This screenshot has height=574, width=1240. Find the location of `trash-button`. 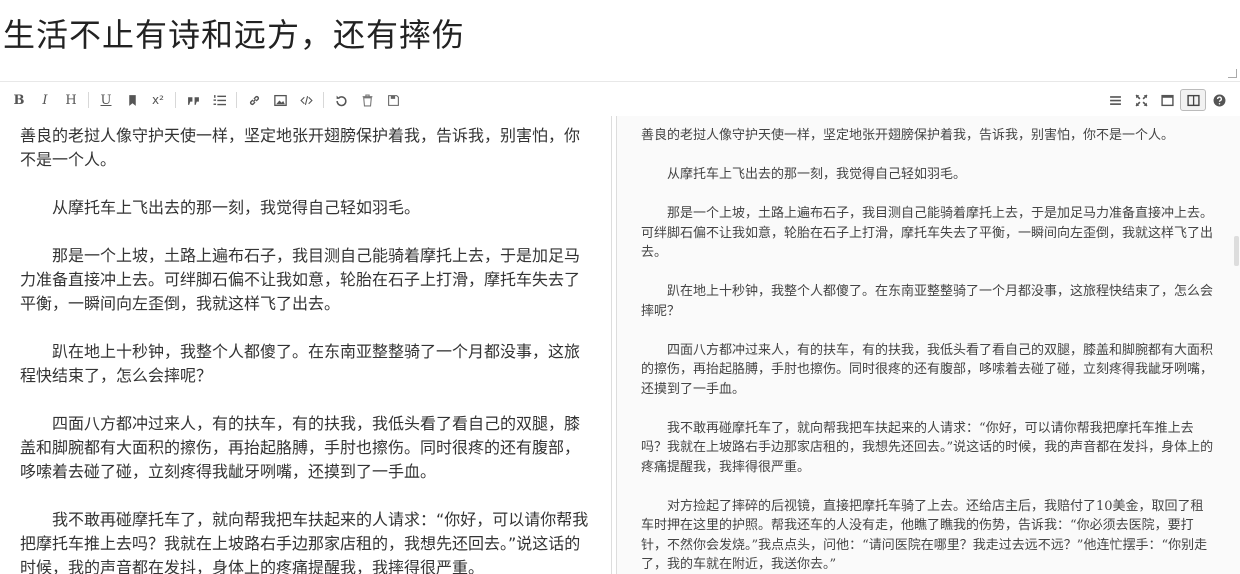

trash-button is located at coordinates (367, 100).